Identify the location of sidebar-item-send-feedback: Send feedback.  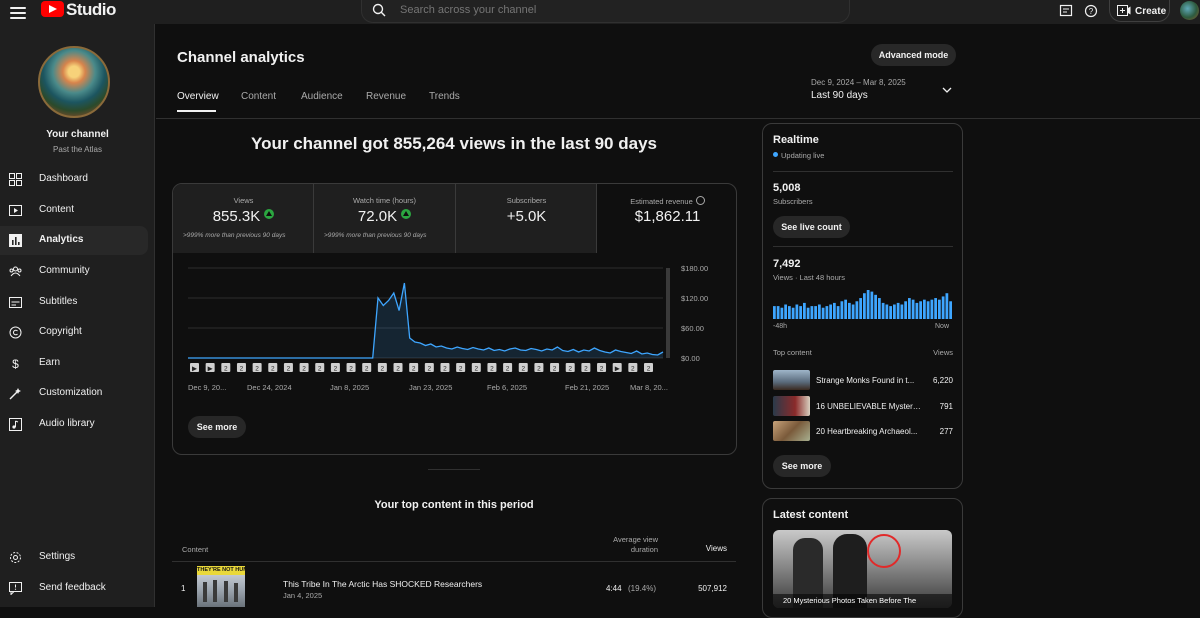
(74, 588).